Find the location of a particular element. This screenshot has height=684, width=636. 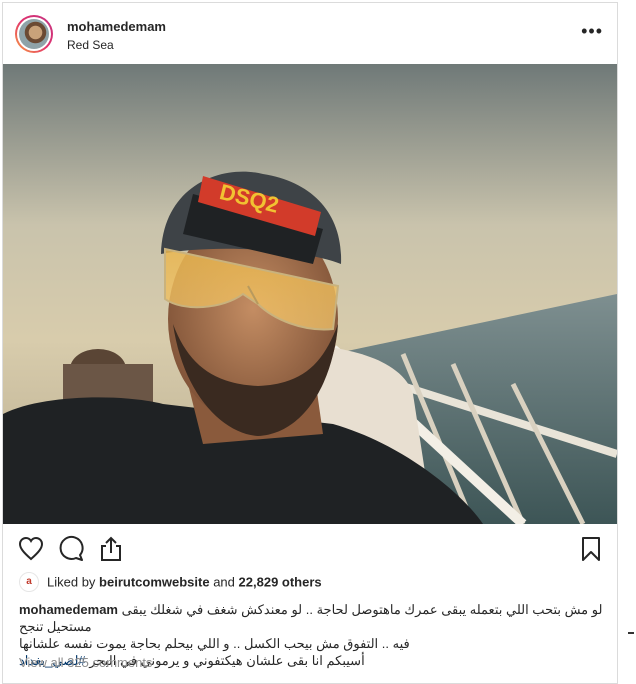

bookmark-icon is located at coordinates (591, 549).